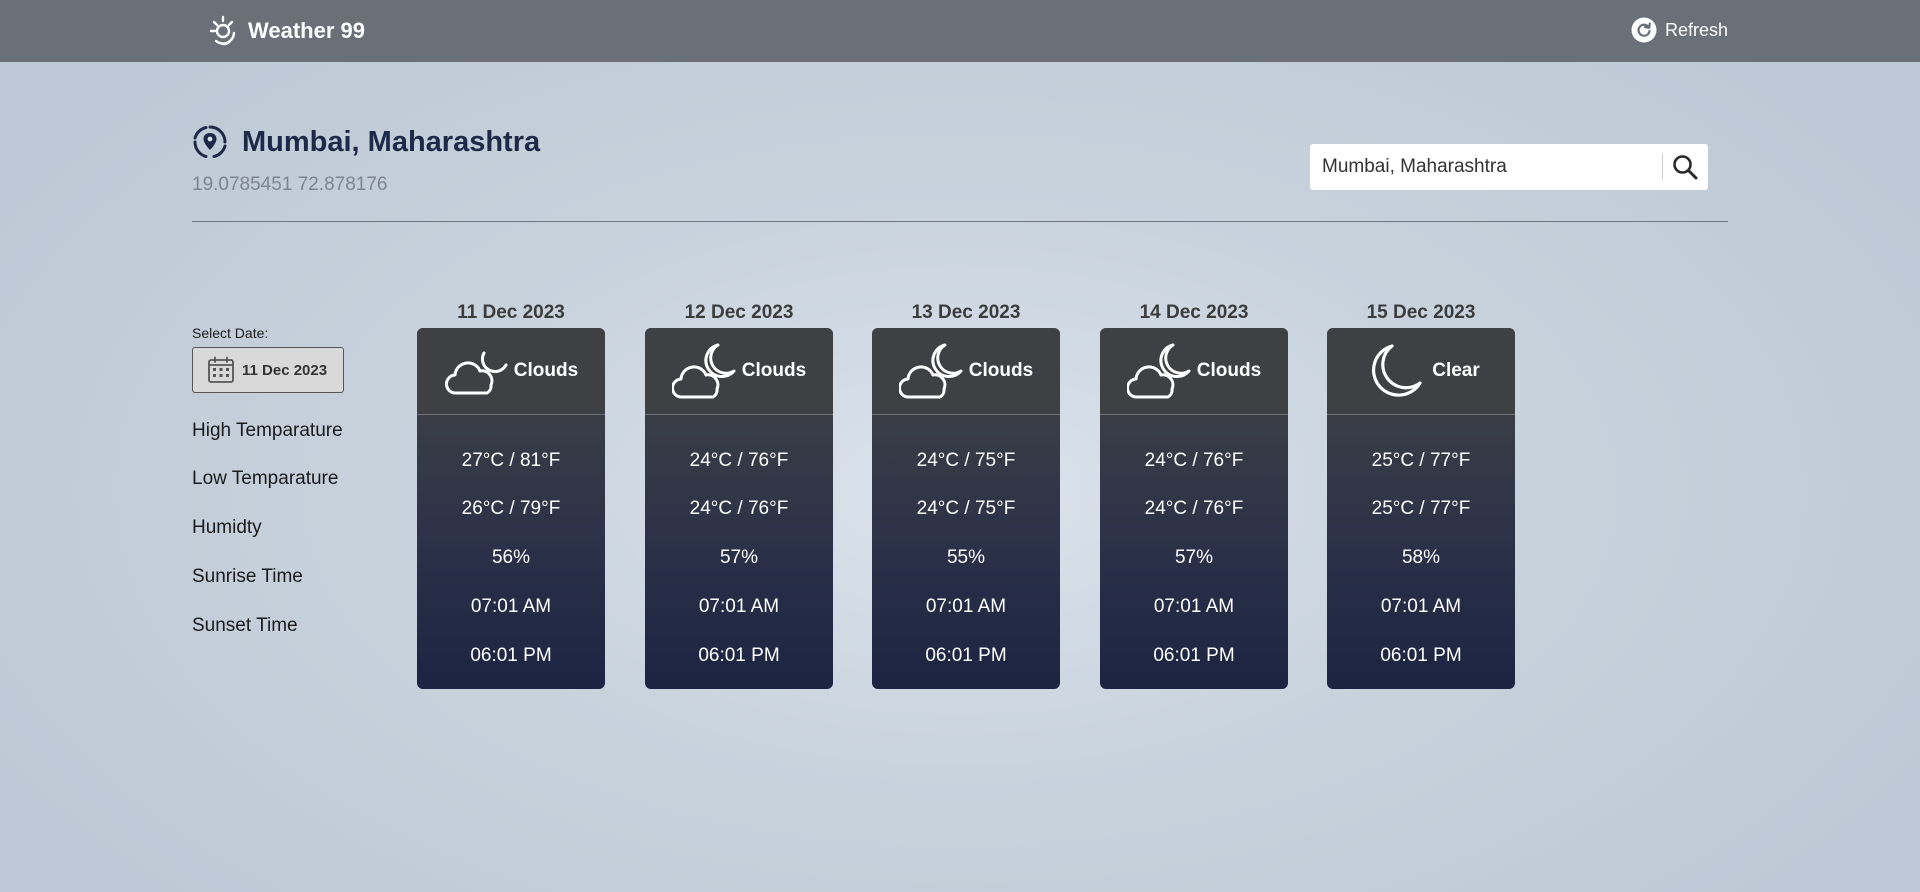 This screenshot has height=892, width=1920. What do you see at coordinates (227, 527) in the screenshot?
I see `humidity-label: Humidty` at bounding box center [227, 527].